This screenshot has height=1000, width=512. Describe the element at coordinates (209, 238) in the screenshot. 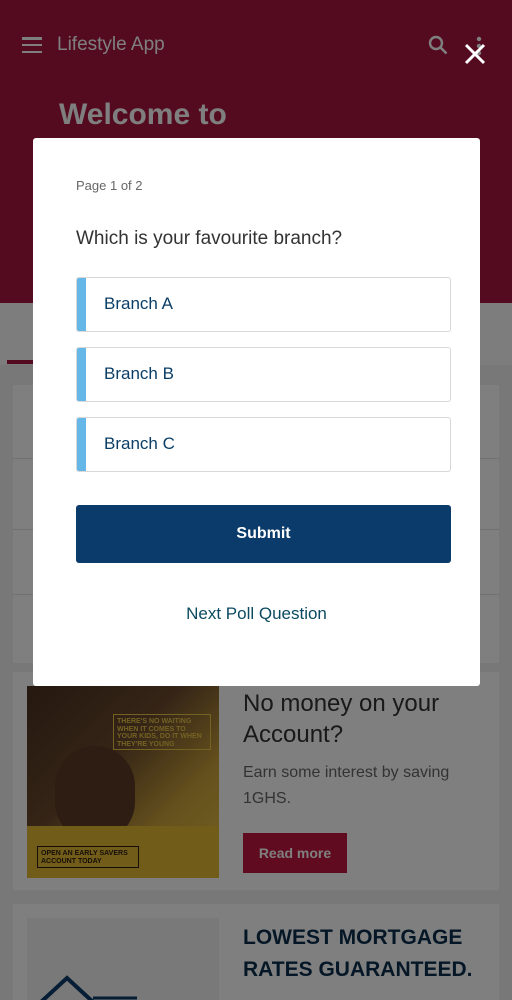

I see `poll-question: Which is your favourite branch?` at that location.